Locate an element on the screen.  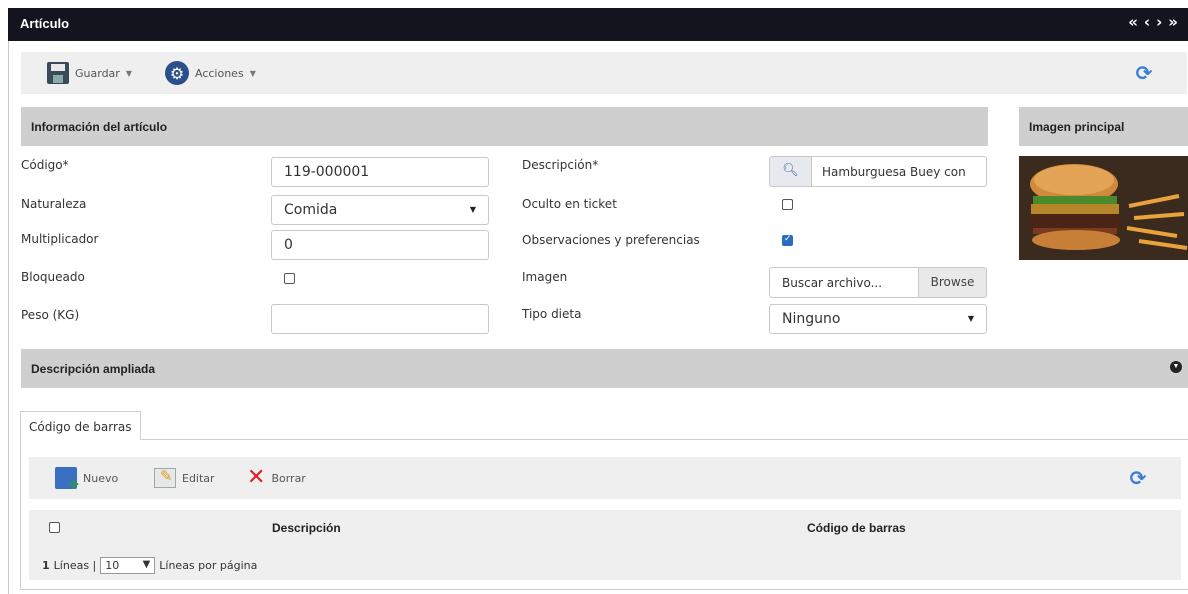
edit-icon is located at coordinates (165, 477).